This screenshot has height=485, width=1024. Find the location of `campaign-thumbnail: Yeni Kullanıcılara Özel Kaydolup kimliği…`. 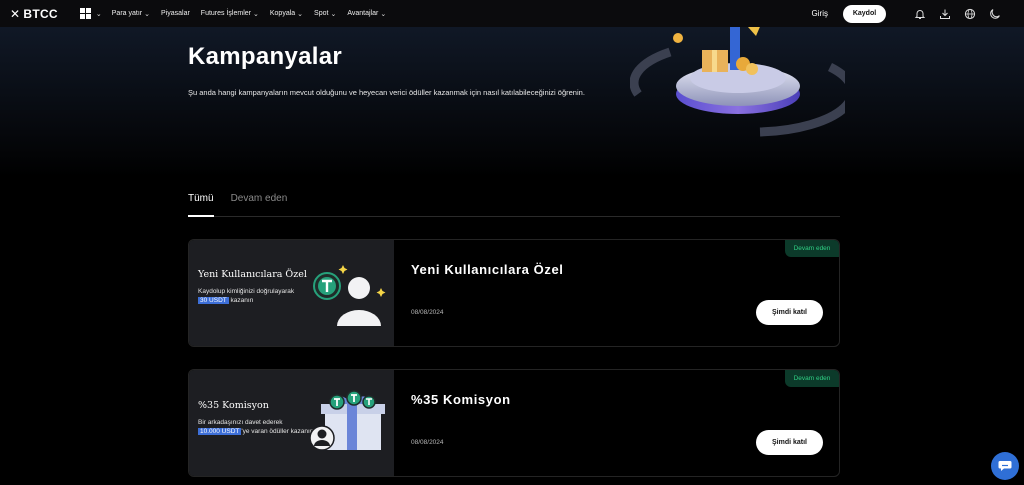

campaign-thumbnail: Yeni Kullanıcılara Özel Kaydolup kimliği… is located at coordinates (291, 293).